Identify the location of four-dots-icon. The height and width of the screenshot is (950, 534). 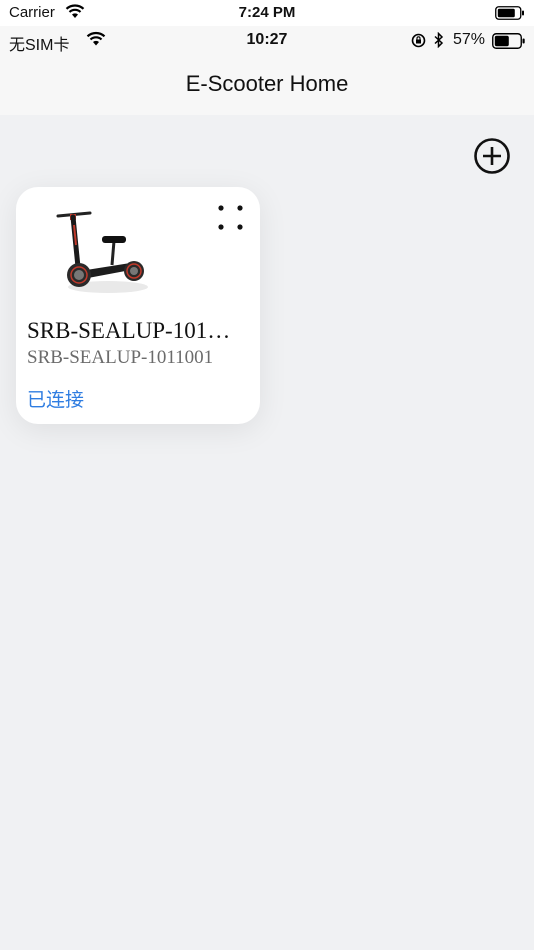
(230, 217).